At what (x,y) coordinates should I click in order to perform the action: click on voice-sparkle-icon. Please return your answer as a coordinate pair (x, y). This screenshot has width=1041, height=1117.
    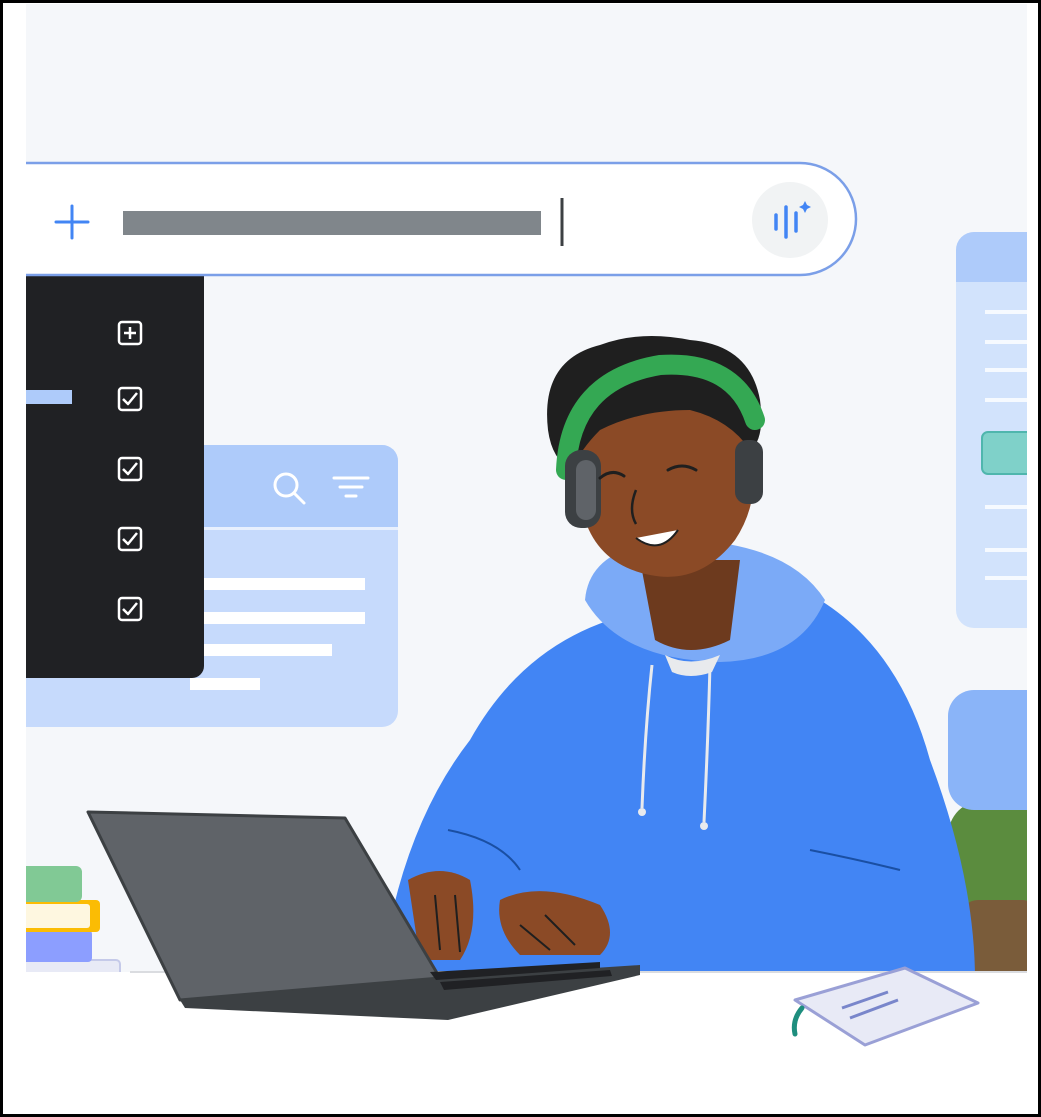
    Looking at the image, I should click on (790, 220).